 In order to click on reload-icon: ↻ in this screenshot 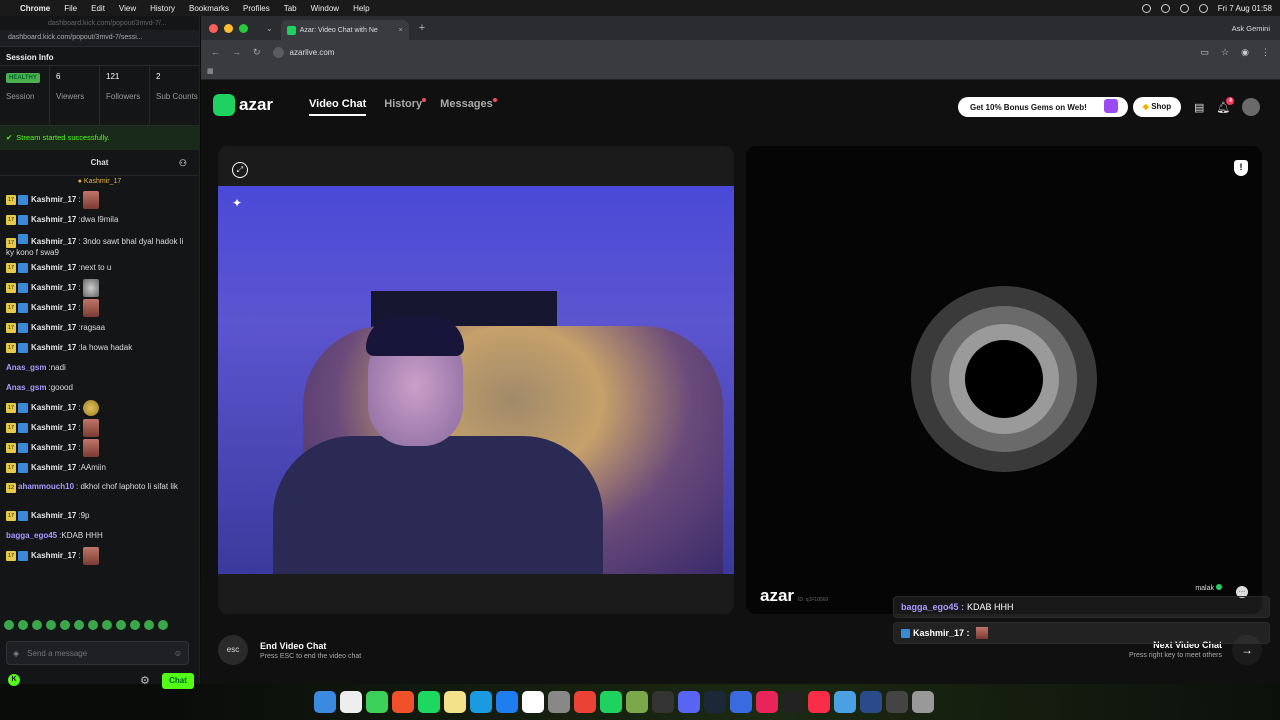, I will do `click(257, 52)`.